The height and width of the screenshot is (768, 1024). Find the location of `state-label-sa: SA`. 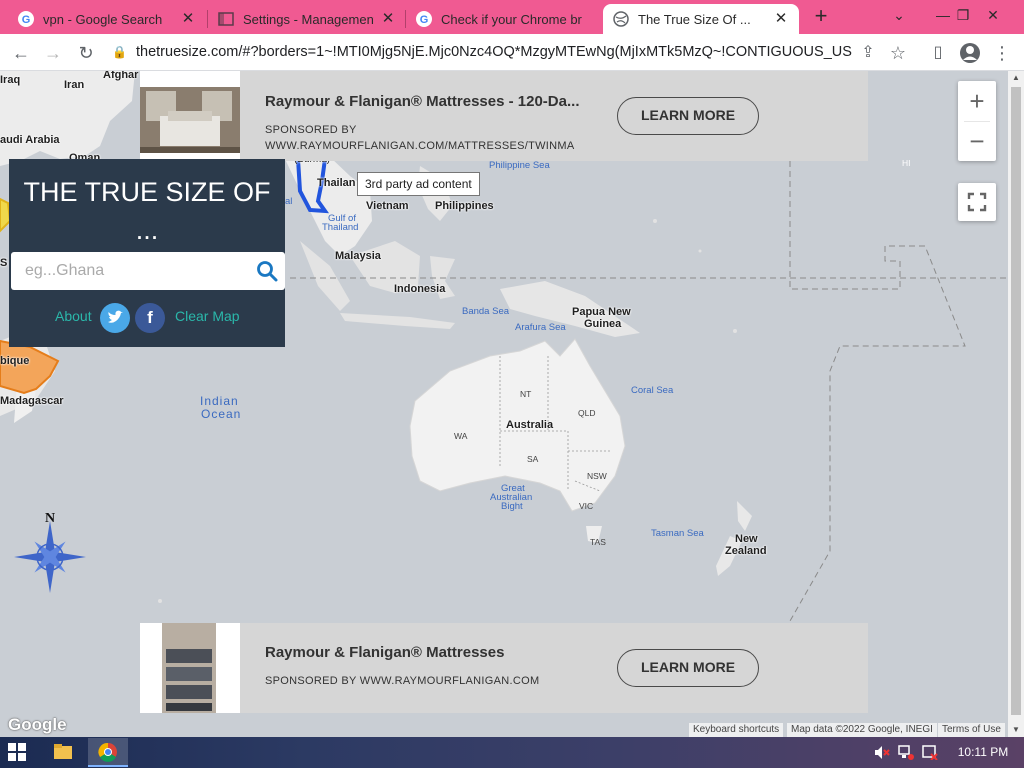

state-label-sa: SA is located at coordinates (533, 459).